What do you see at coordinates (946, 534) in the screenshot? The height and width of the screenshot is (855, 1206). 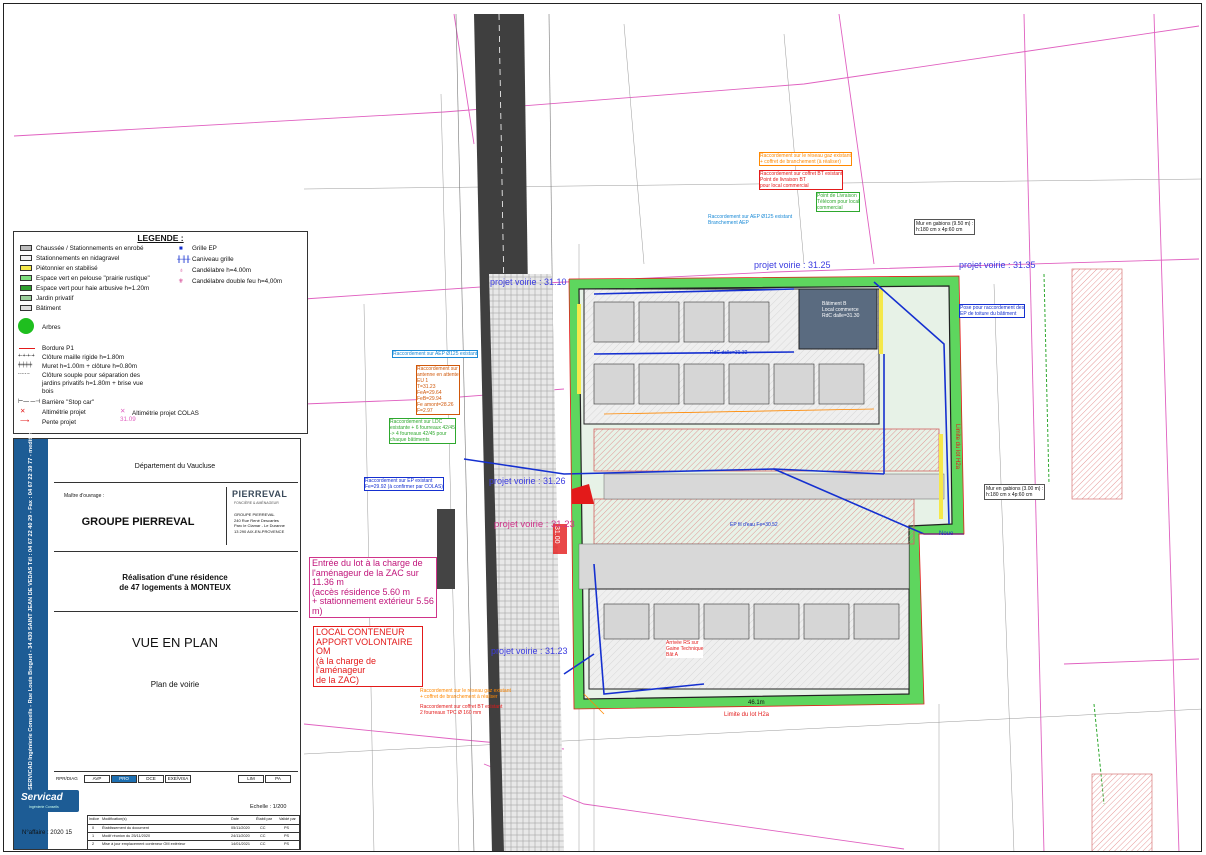 I see `noue-label: Noue` at bounding box center [946, 534].